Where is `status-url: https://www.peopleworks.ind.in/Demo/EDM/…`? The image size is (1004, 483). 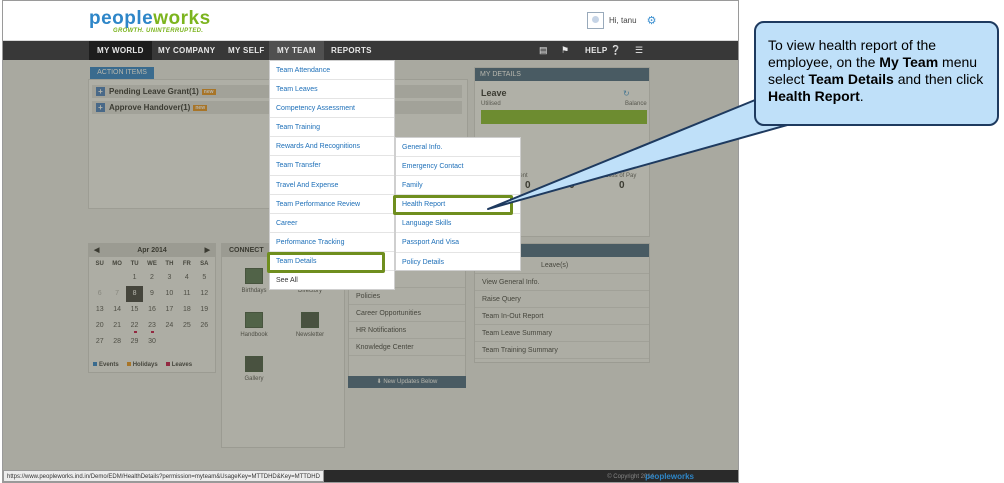
status-url: https://www.peopleworks.ind.in/Demo/EDM/… is located at coordinates (163, 476).